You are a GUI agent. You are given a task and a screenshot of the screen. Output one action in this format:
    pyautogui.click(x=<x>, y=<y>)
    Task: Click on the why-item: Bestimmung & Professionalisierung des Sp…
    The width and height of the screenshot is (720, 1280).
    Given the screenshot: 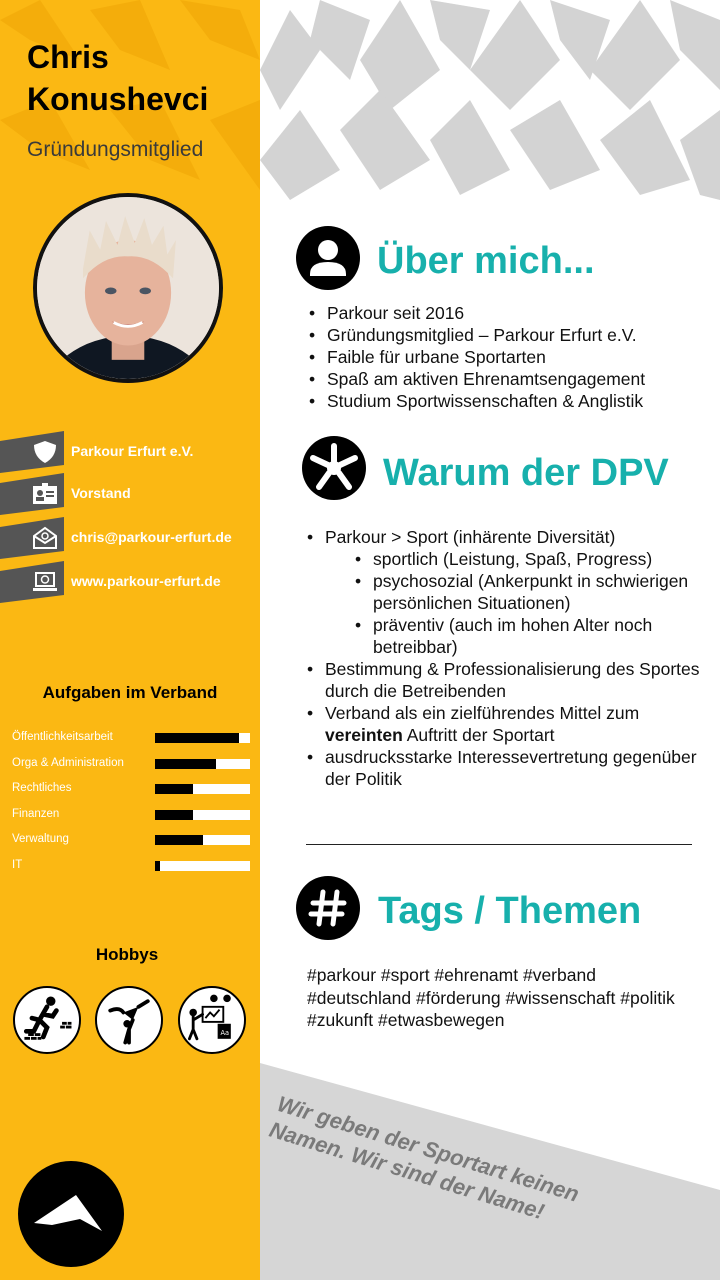 What is the action you would take?
    pyautogui.click(x=505, y=680)
    